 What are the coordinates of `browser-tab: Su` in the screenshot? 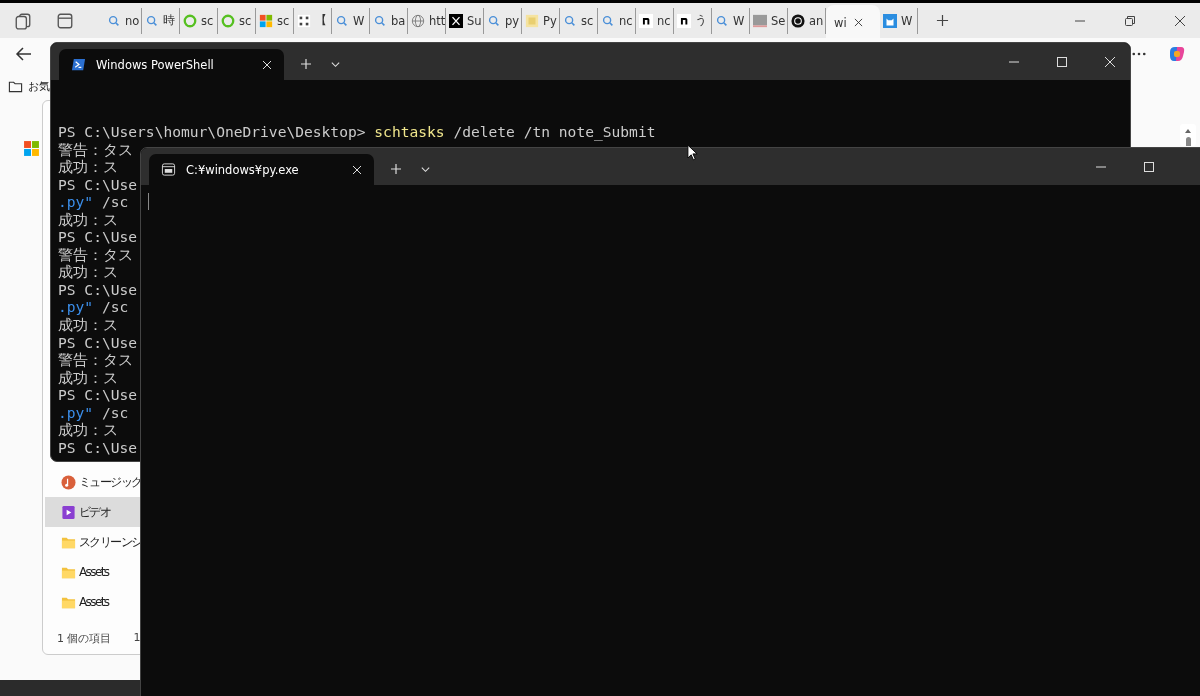 It's located at (465, 20).